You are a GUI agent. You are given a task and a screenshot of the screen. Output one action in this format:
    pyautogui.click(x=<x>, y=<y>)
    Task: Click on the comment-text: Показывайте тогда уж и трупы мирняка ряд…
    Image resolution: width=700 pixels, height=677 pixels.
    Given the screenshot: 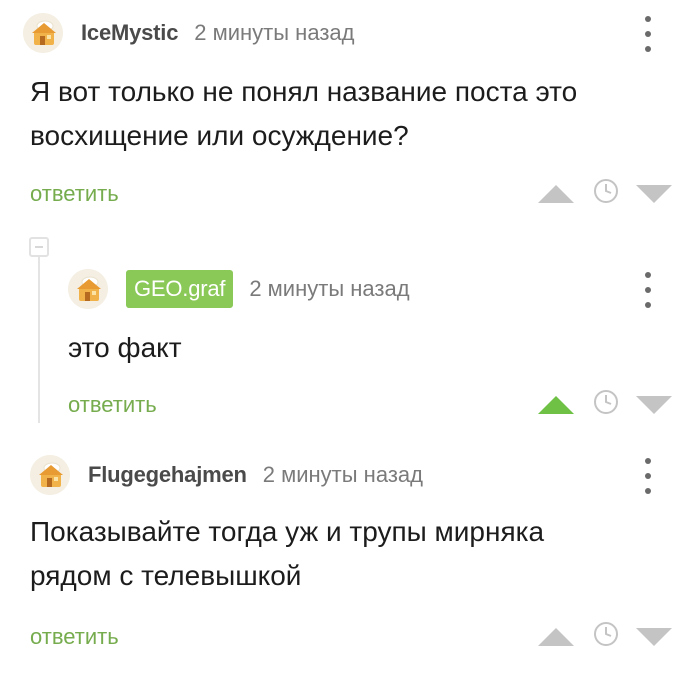 What is the action you would take?
    pyautogui.click(x=287, y=553)
    